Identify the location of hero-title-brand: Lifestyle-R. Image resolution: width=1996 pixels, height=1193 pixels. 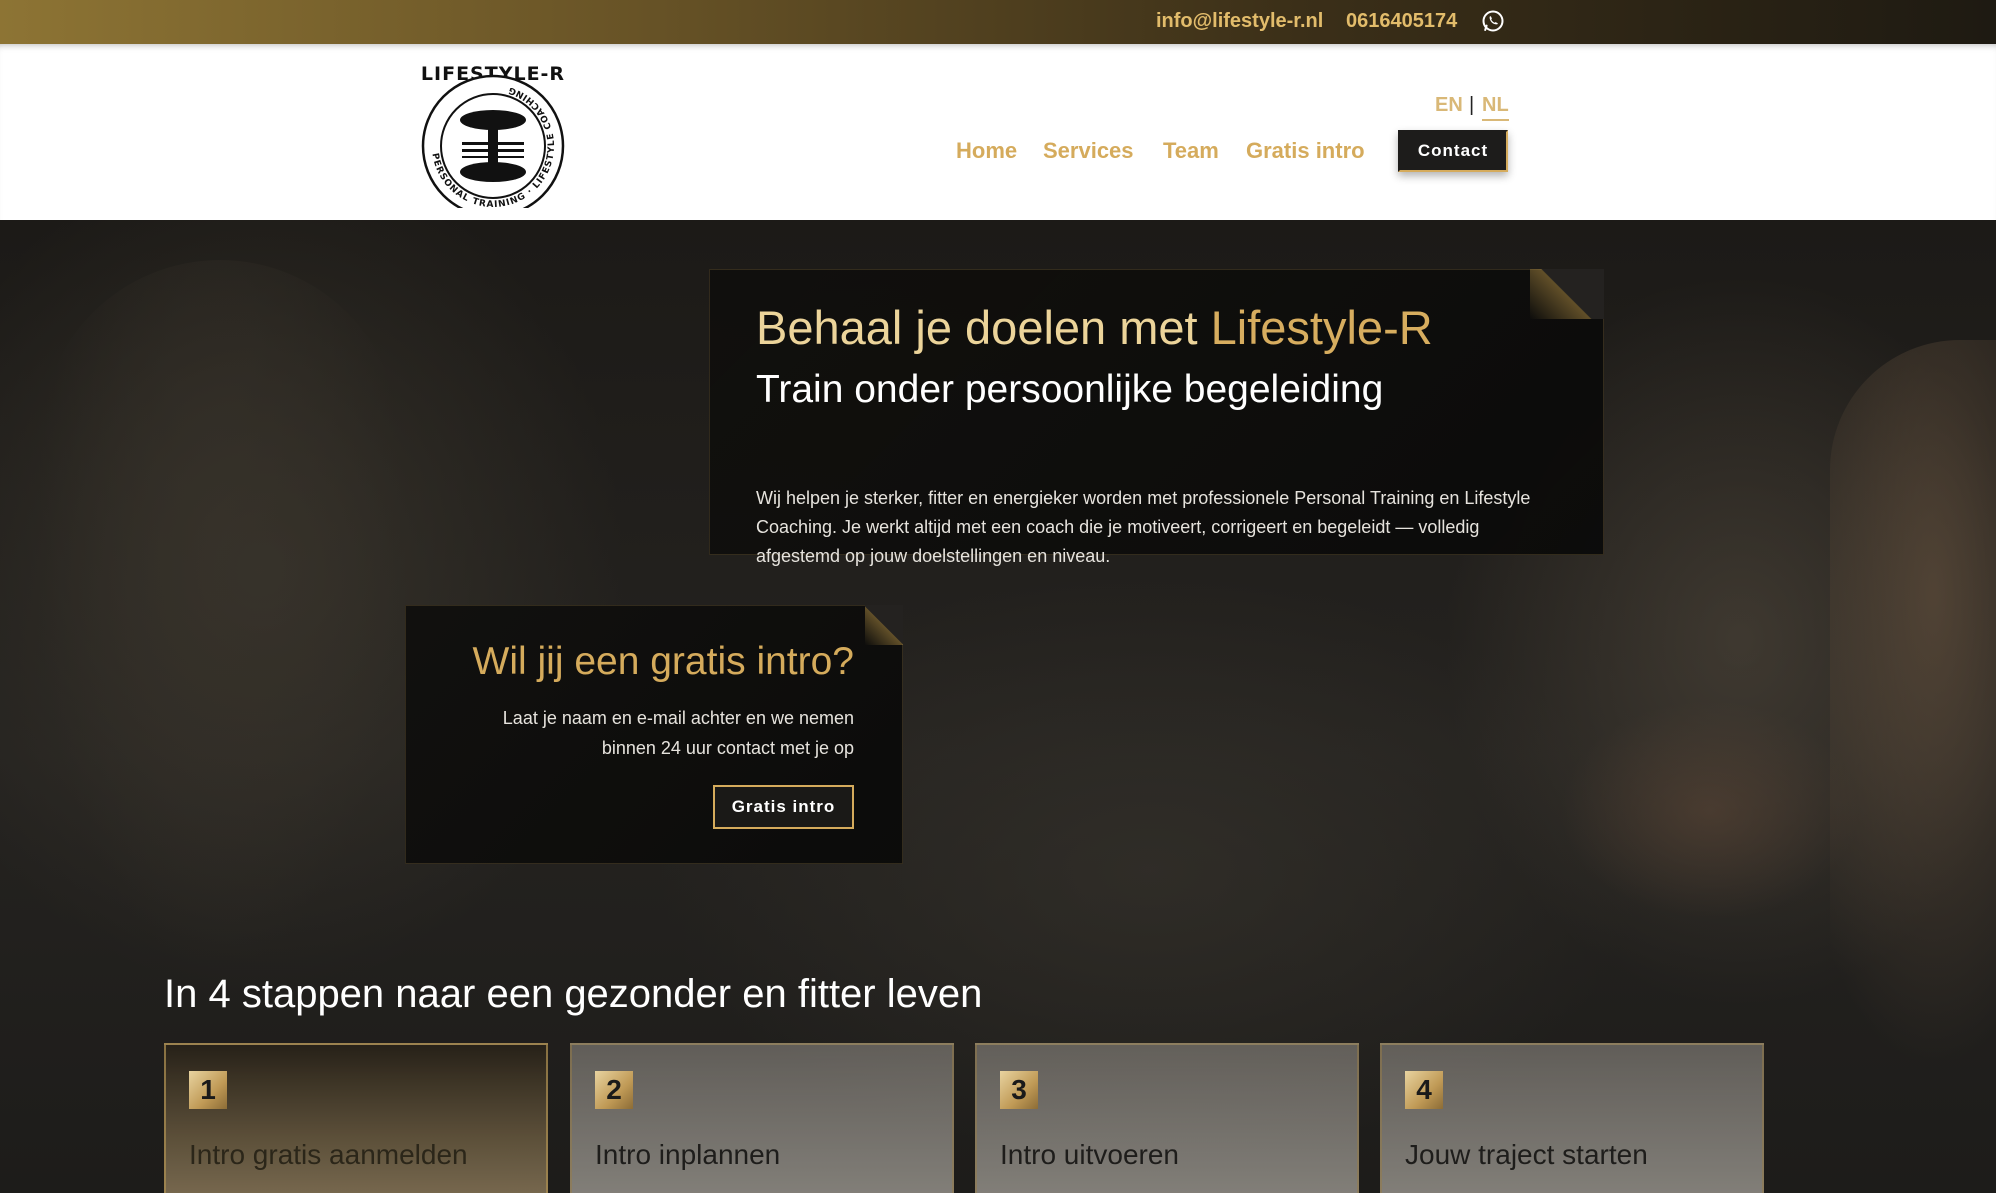
(1321, 327).